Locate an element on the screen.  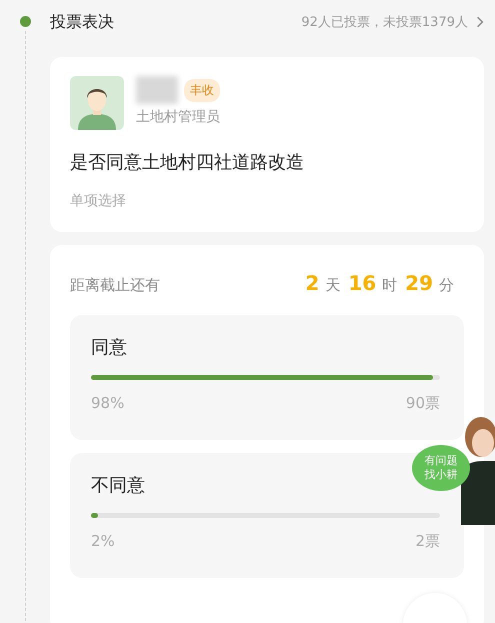
vote-question: 是否同意土地村四社道路改造 is located at coordinates (187, 162).